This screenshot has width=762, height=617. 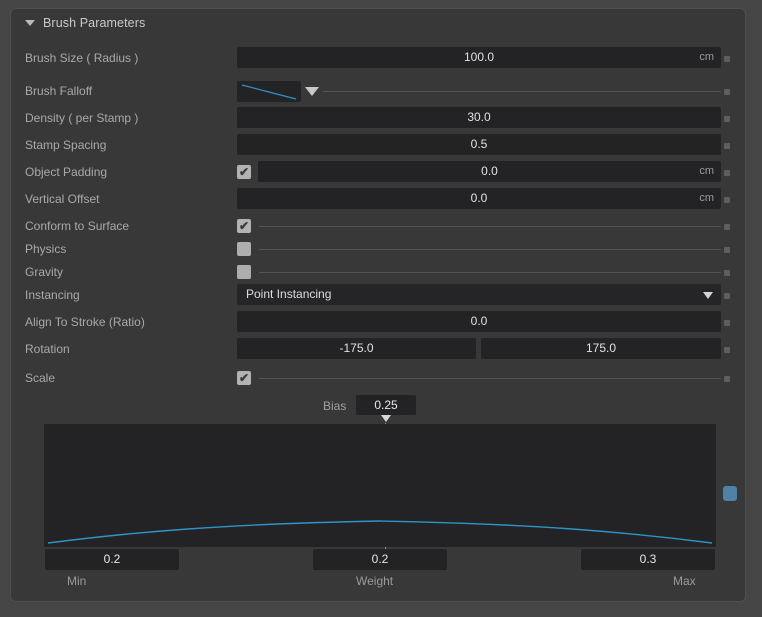 I want to click on rotation-handle, so click(x=727, y=350).